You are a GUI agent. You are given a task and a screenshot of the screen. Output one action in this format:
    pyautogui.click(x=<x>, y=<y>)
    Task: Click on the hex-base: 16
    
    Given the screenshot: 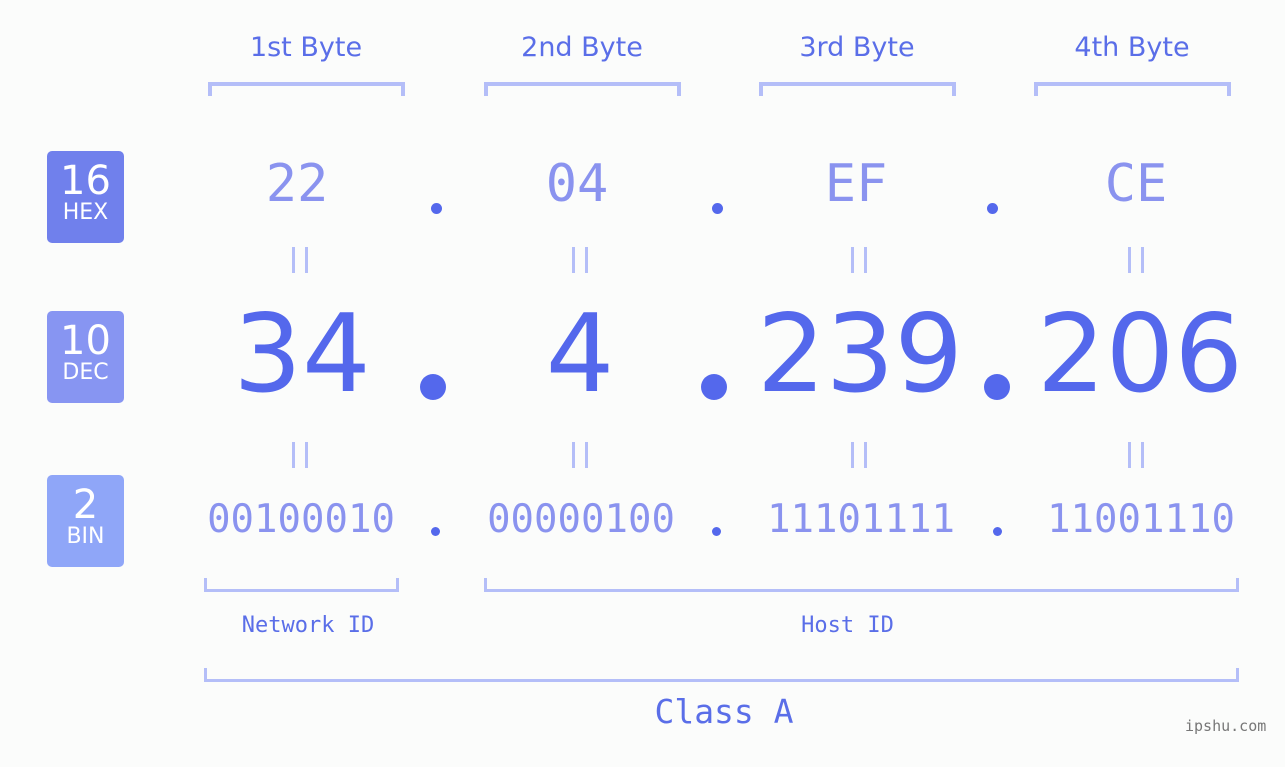 What is the action you would take?
    pyautogui.click(x=85, y=181)
    